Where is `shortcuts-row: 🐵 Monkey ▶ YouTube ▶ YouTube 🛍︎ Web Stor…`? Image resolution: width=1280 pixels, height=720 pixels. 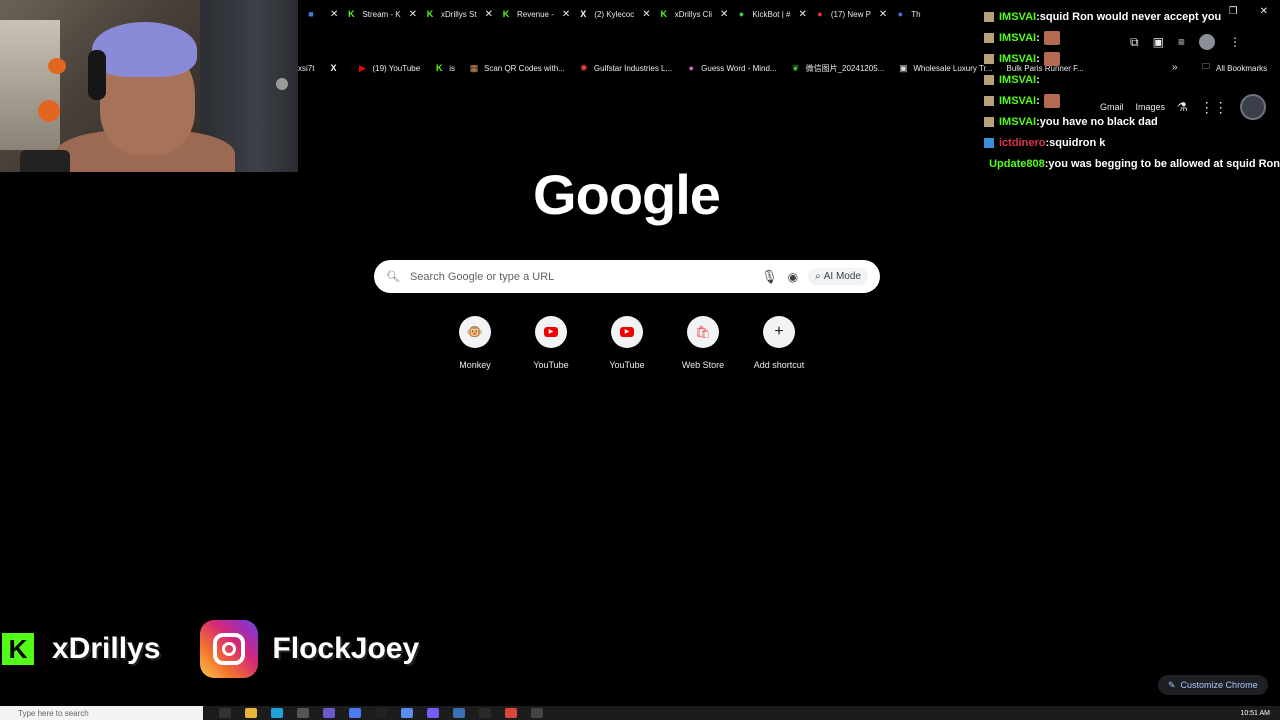 shortcuts-row: 🐵 Monkey ▶ YouTube ▶ YouTube 🛍︎ Web Stor… is located at coordinates (627, 343).